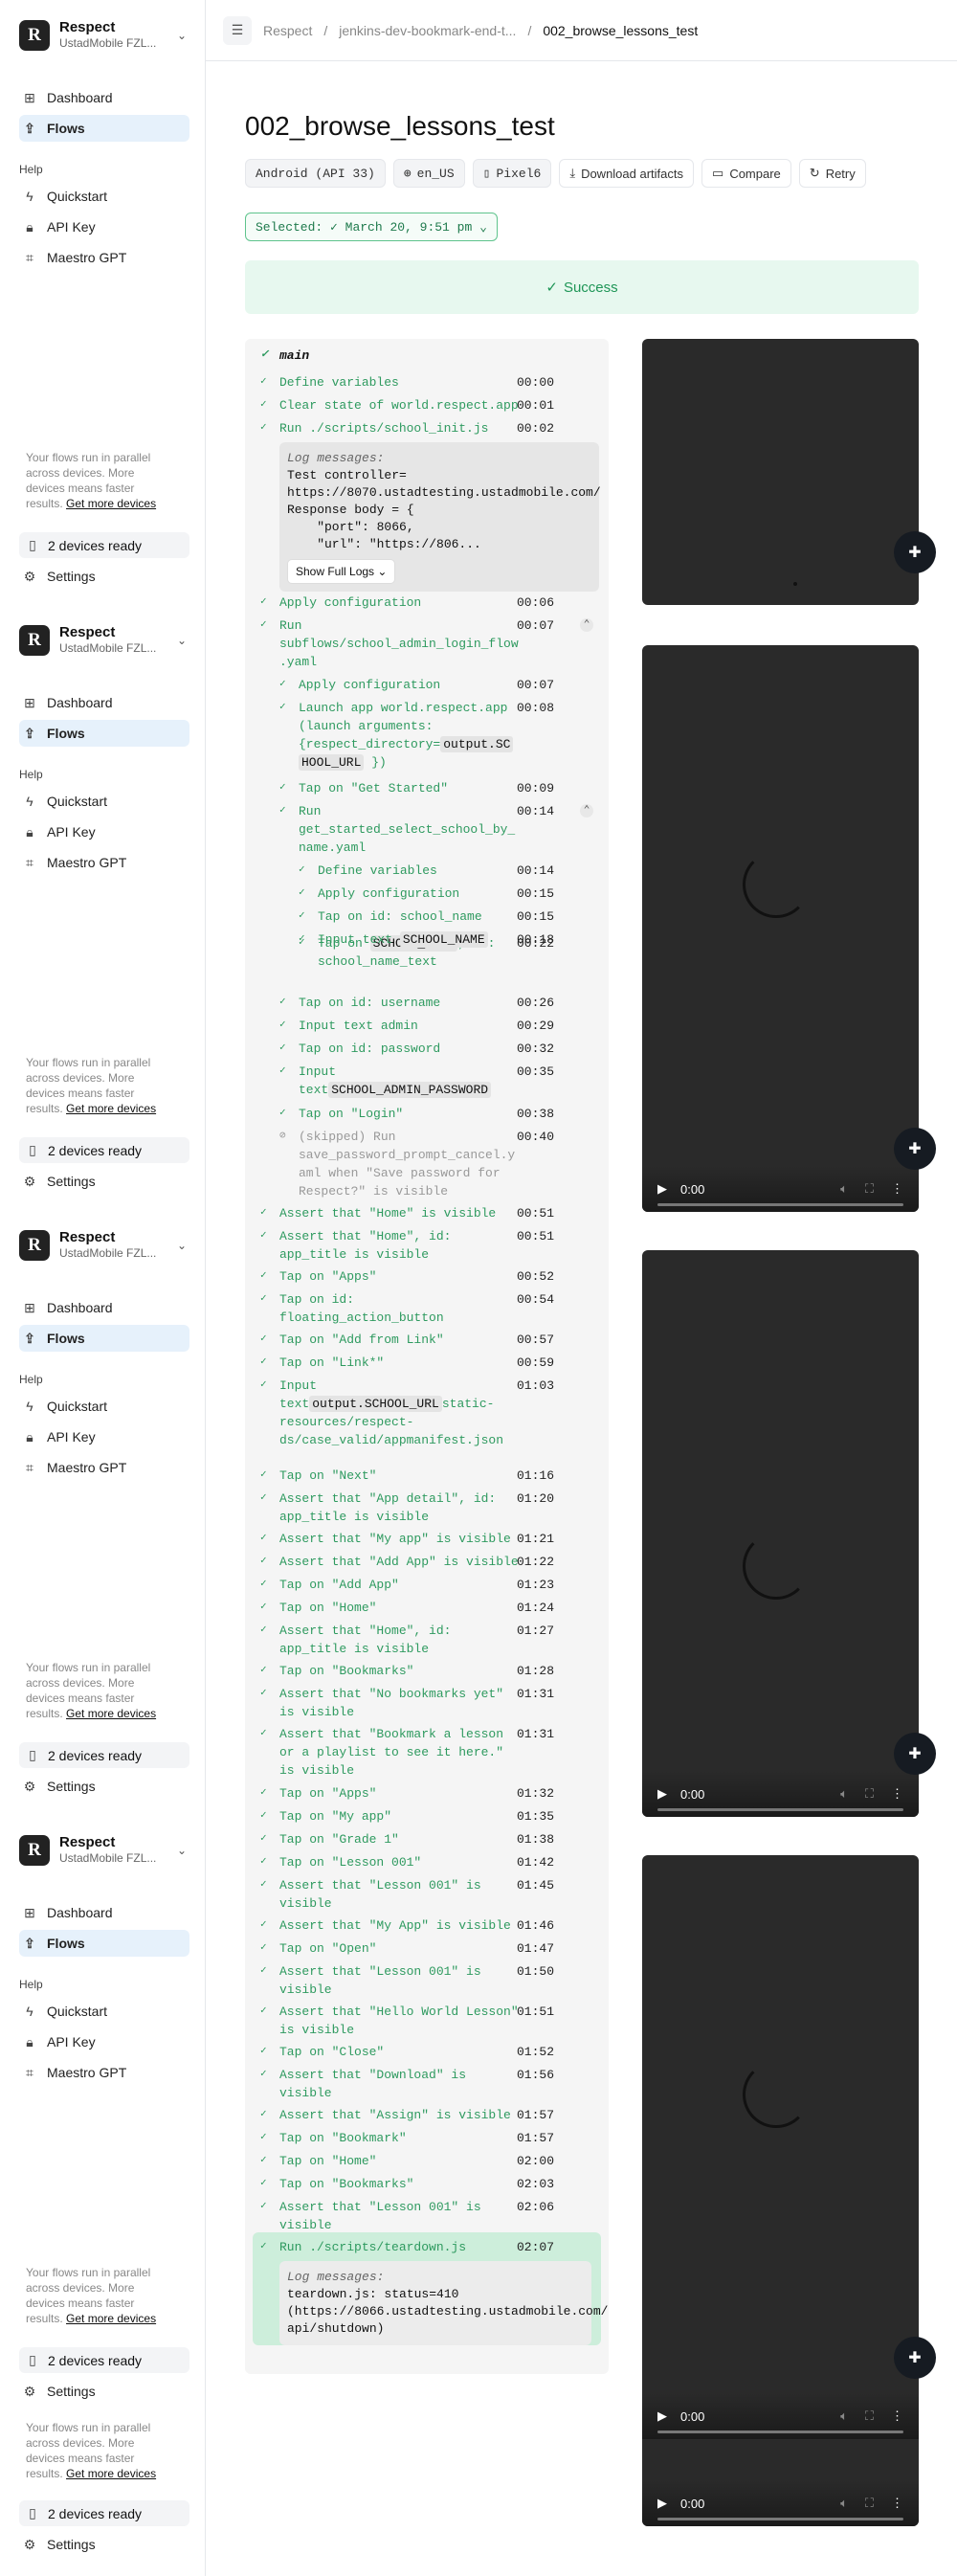 Image resolution: width=957 pixels, height=2576 pixels. I want to click on run-selector: Selected: ✓ March 20, 9:51 pm ⌄, so click(371, 227).